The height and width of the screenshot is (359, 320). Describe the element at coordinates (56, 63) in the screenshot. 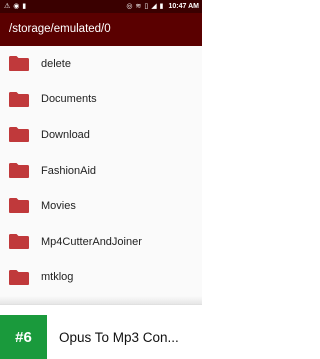

I see `folder-name: delete` at that location.